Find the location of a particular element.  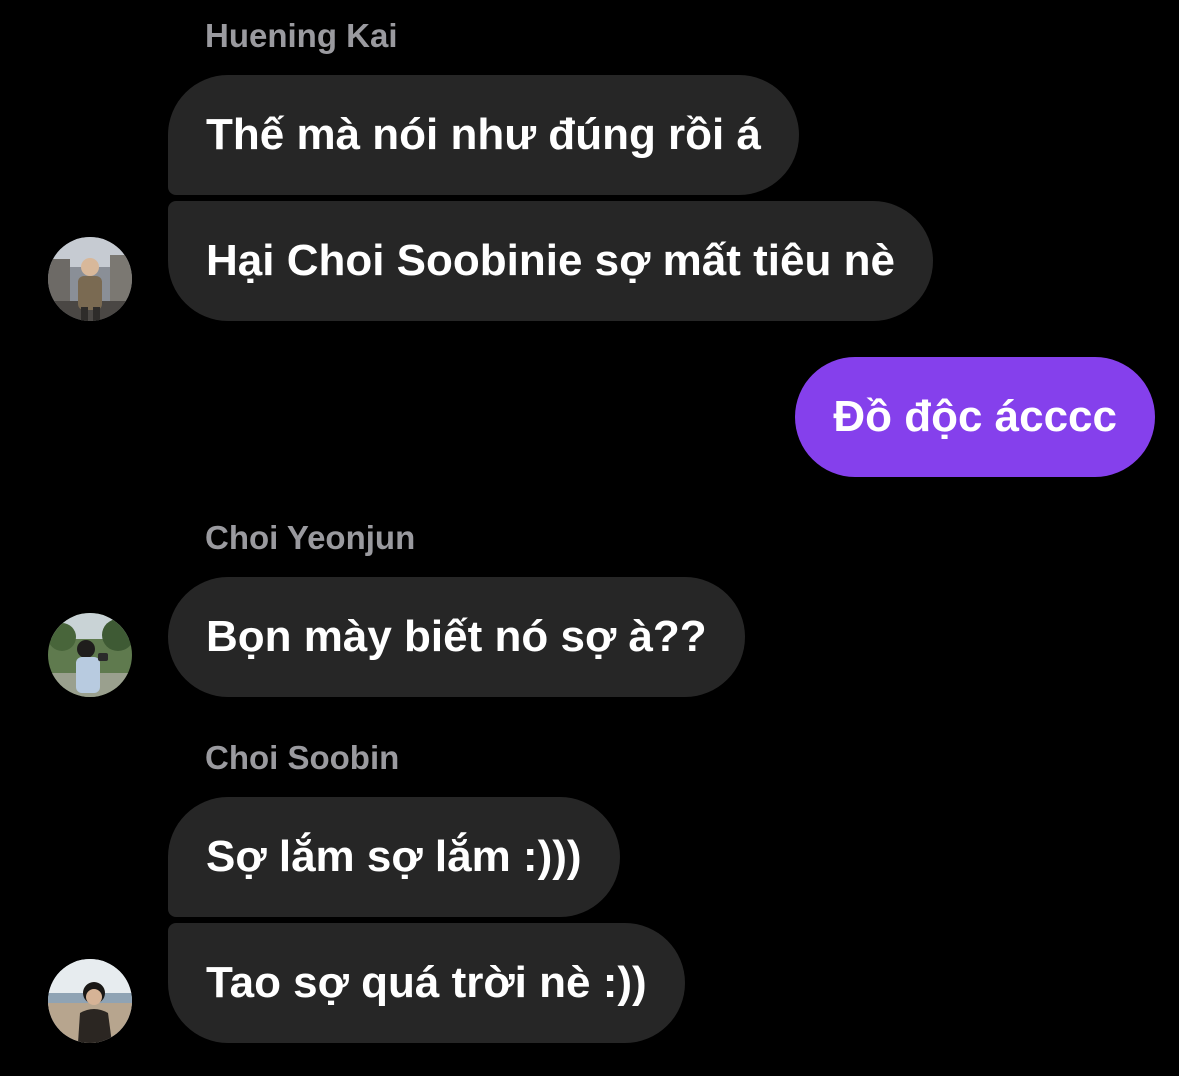

avatar-choi-yeonjun is located at coordinates (90, 655).